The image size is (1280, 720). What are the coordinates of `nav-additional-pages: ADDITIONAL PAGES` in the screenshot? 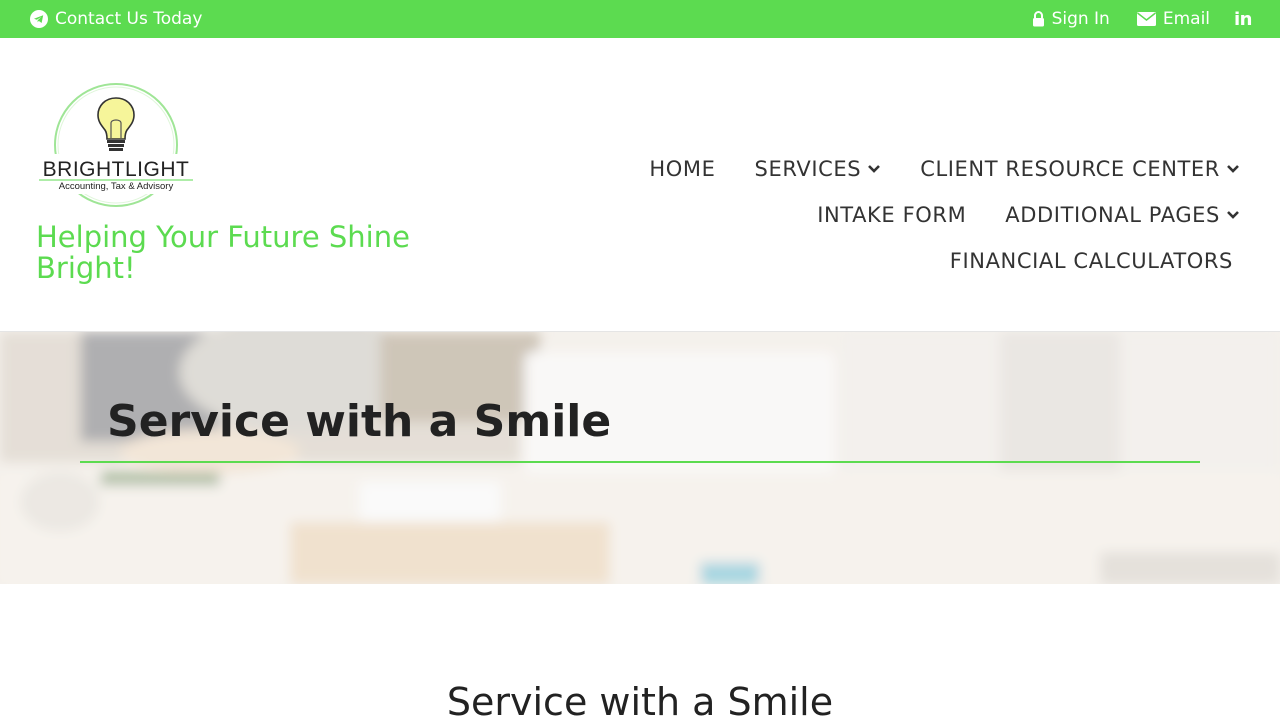 It's located at (1122, 215).